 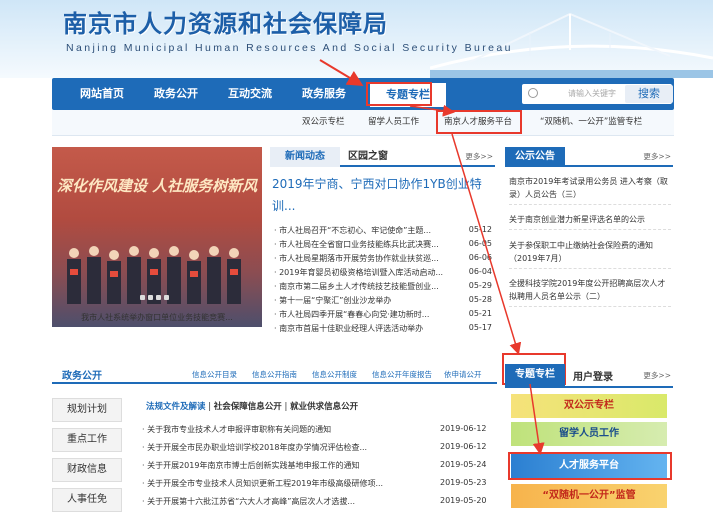 I want to click on highlight-subnav-box, so click(x=479, y=122).